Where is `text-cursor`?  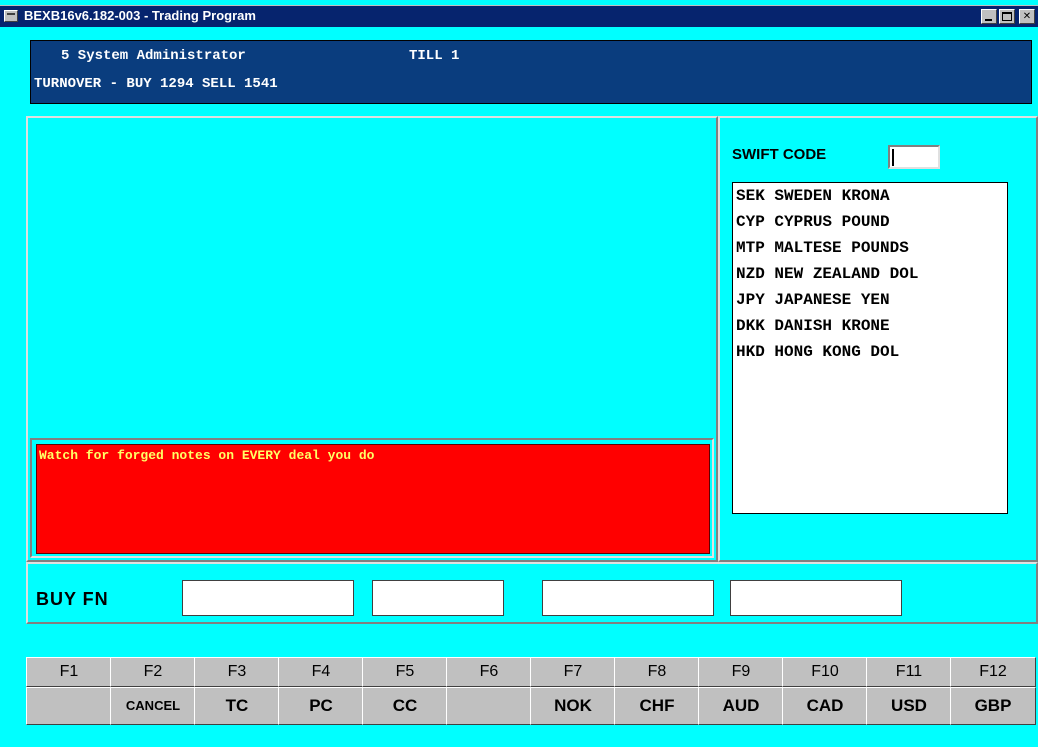
text-cursor is located at coordinates (893, 157).